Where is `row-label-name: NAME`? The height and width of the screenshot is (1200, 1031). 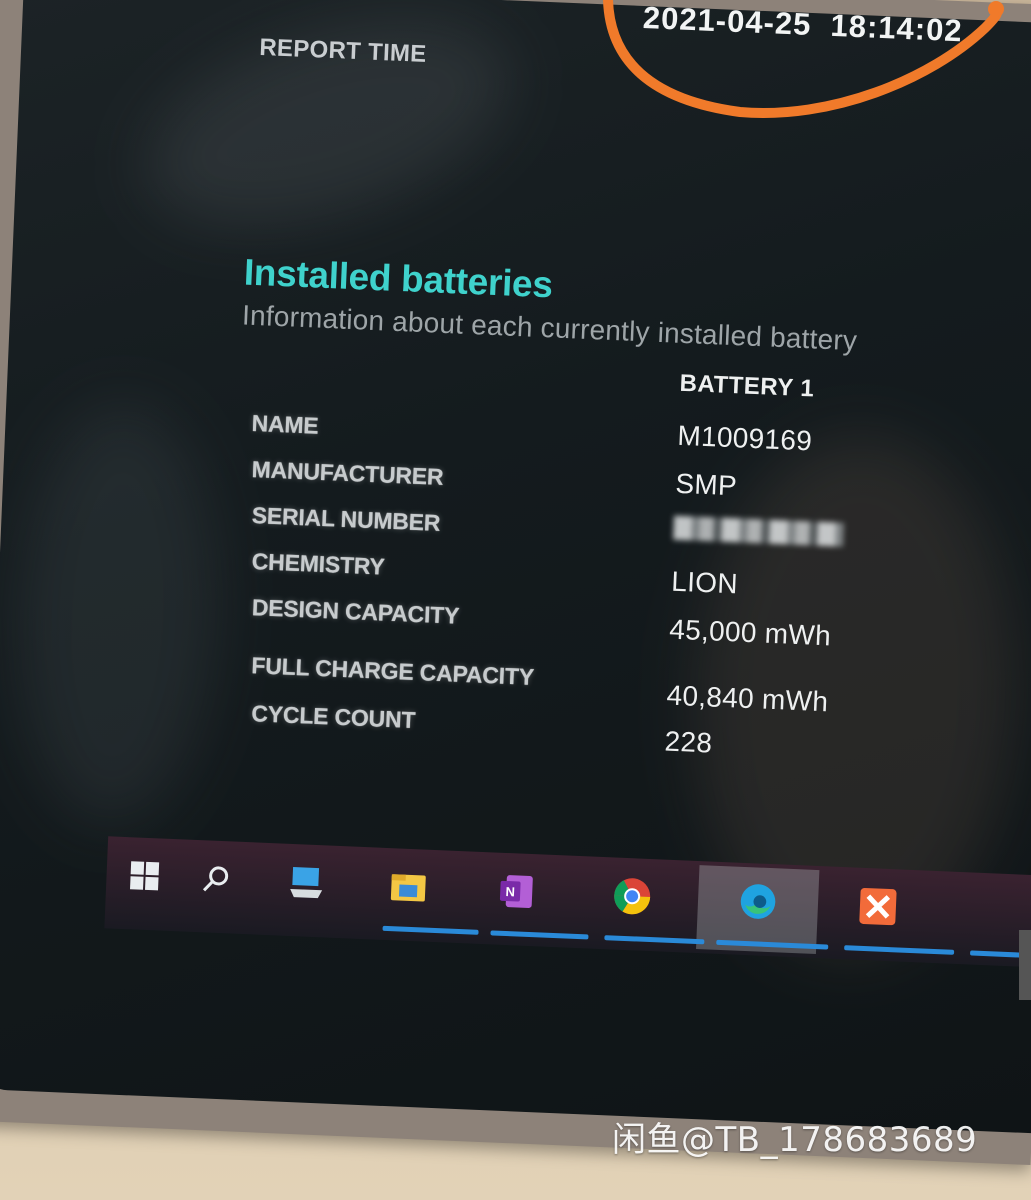 row-label-name: NAME is located at coordinates (285, 424).